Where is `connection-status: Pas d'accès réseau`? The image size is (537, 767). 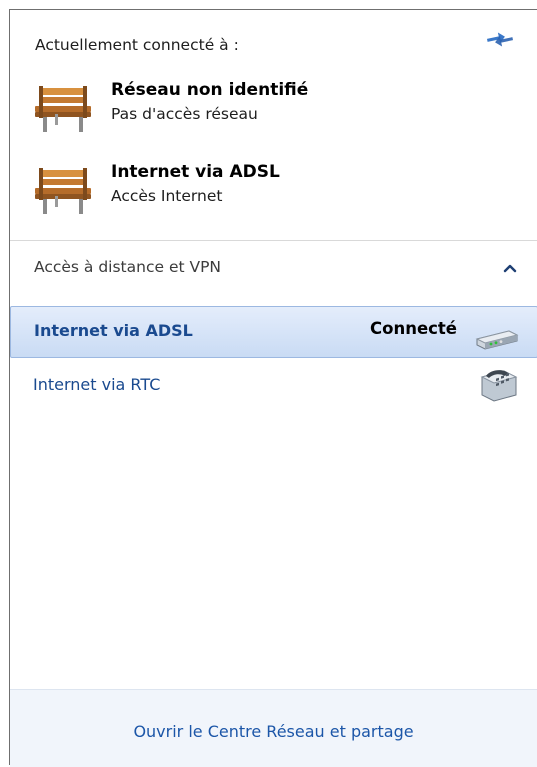
connection-status: Pas d'accès réseau is located at coordinates (184, 114).